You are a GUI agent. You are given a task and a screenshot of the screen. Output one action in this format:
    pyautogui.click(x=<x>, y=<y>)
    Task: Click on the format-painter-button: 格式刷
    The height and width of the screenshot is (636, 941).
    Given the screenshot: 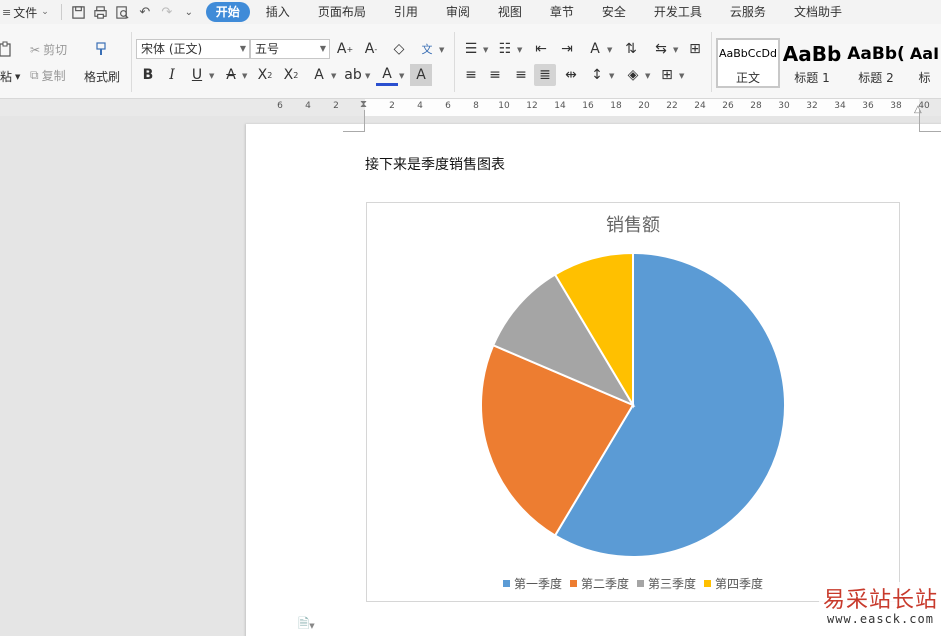 What is the action you would take?
    pyautogui.click(x=102, y=76)
    